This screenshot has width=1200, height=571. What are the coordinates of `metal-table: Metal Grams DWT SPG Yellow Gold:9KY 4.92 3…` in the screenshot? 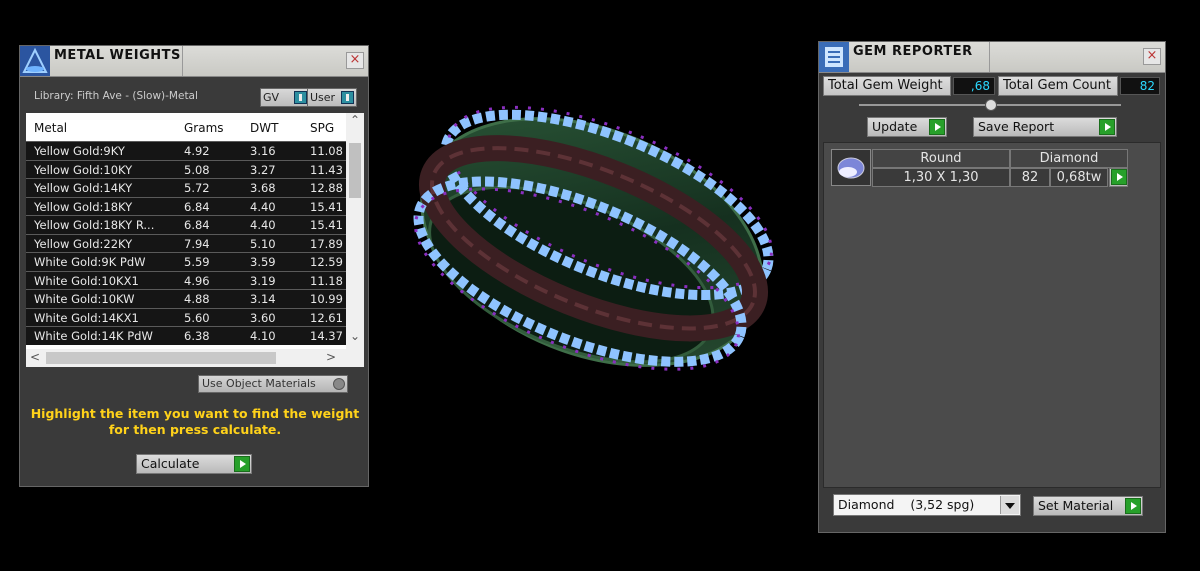 It's located at (195, 240).